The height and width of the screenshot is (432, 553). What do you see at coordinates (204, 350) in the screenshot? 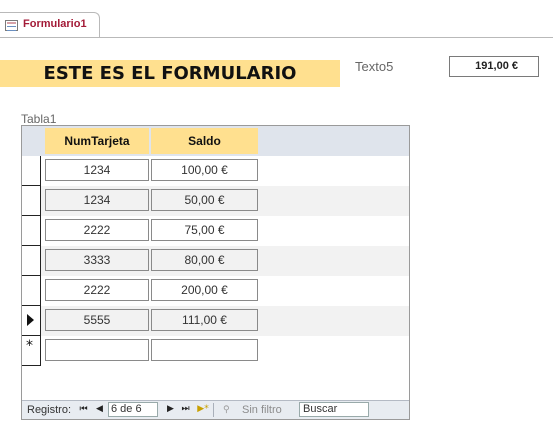
I see `saldo-field-new` at bounding box center [204, 350].